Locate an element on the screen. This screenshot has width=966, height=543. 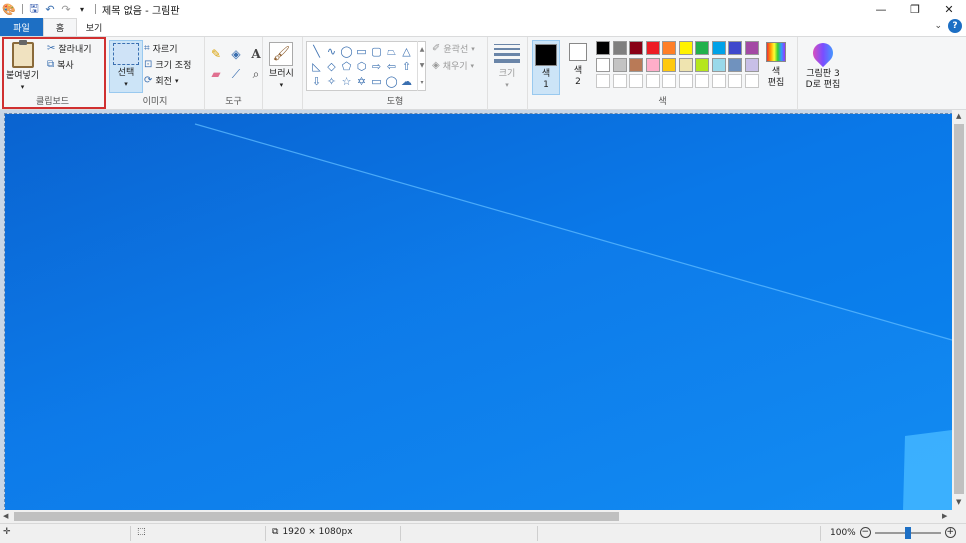
scroll-down-icon: ▼ is located at coordinates (422, 65).